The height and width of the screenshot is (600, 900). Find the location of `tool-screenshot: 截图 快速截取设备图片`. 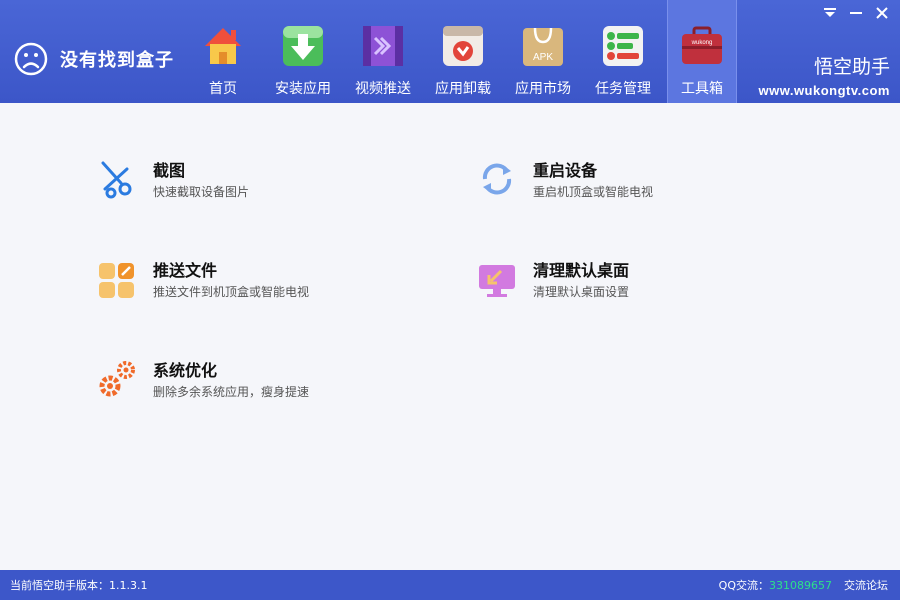

tool-screenshot: 截图 快速截取设备图片 is located at coordinates (247, 187).